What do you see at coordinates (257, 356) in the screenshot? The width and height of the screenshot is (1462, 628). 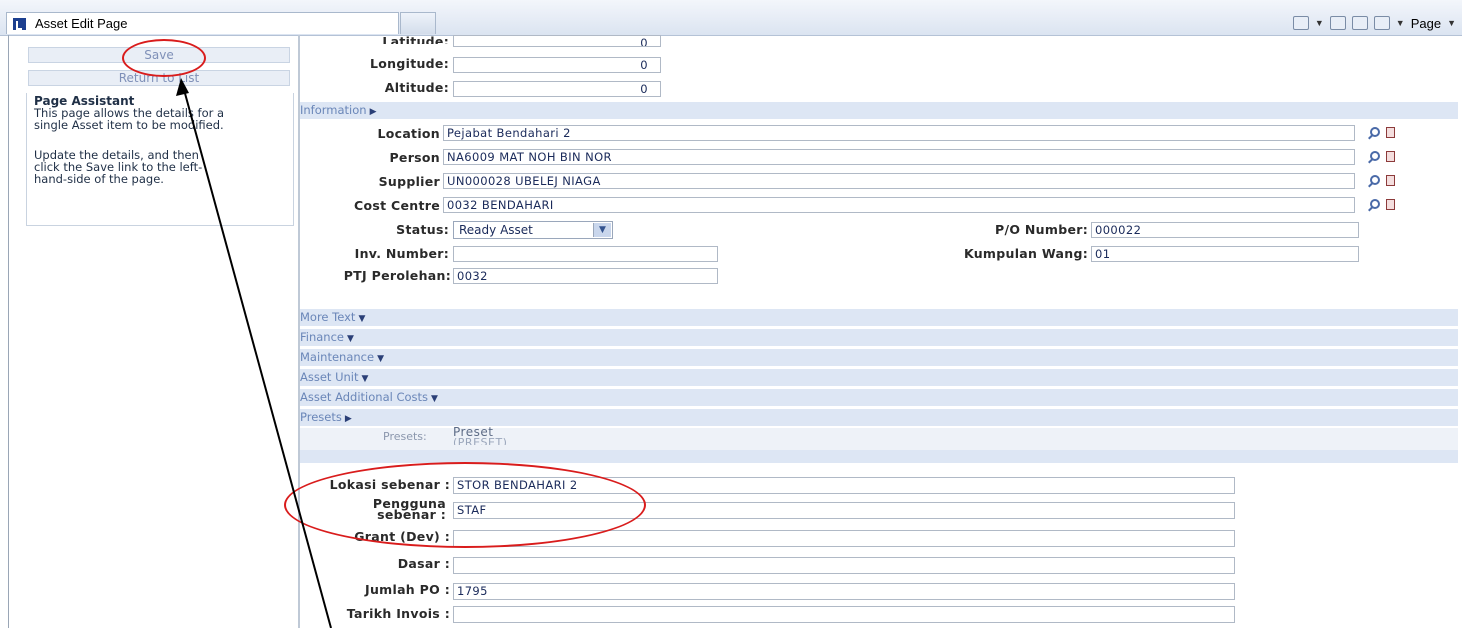 I see `arrow-shaft` at bounding box center [257, 356].